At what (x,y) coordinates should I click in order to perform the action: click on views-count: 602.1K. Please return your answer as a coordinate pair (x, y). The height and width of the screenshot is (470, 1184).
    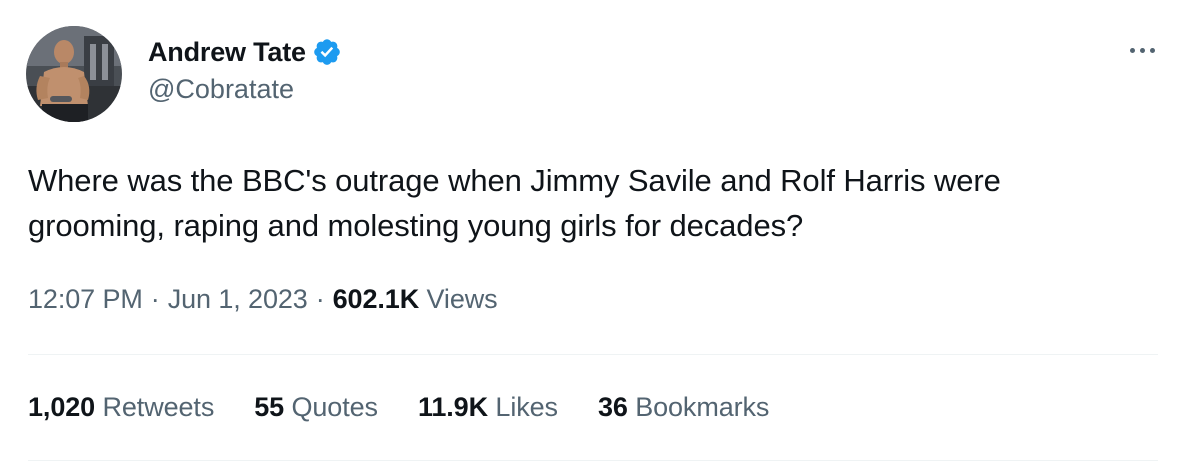
    Looking at the image, I should click on (376, 299).